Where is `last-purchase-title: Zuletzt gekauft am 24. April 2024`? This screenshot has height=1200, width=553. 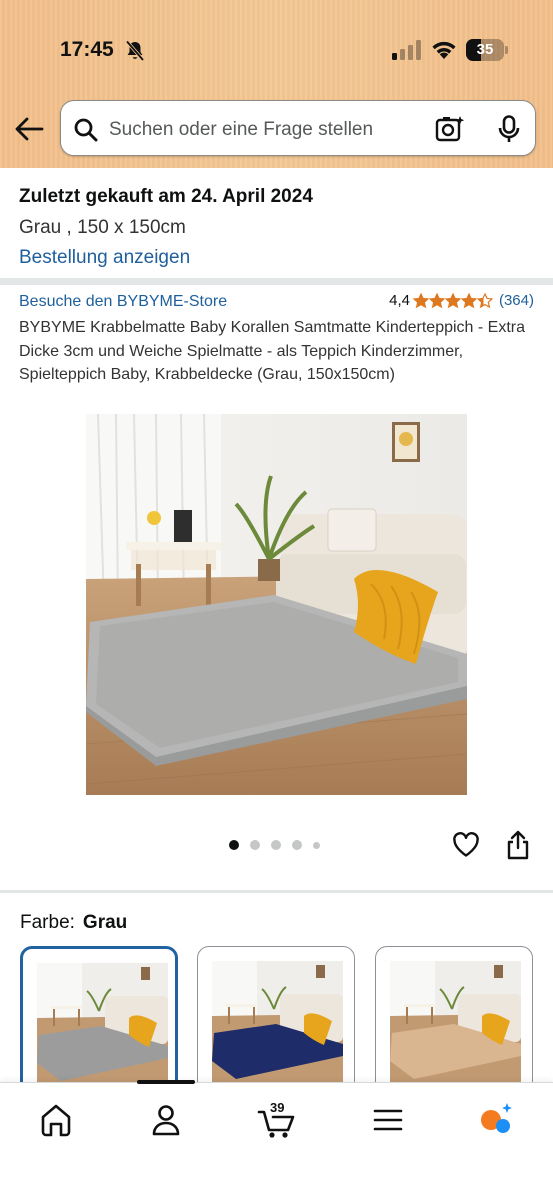 last-purchase-title: Zuletzt gekauft am 24. April 2024 is located at coordinates (166, 196).